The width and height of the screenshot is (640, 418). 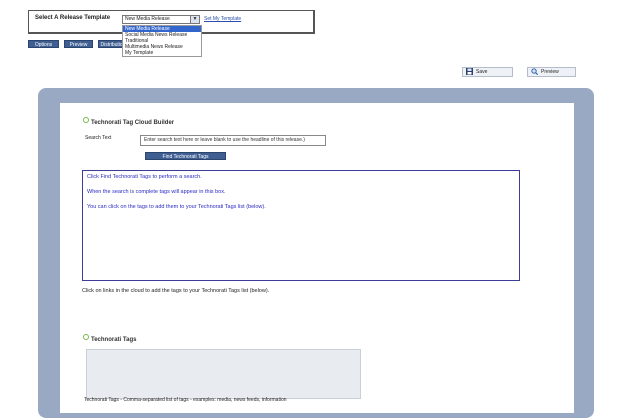 I want to click on save-icon, so click(x=469, y=72).